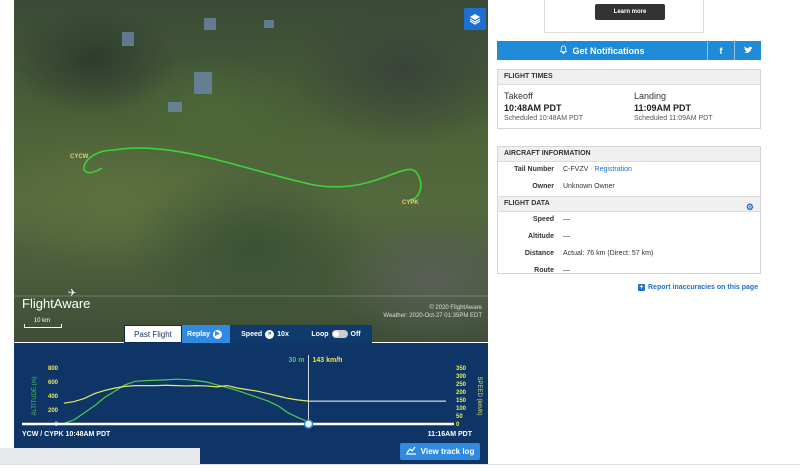 This screenshot has height=472, width=800. What do you see at coordinates (566, 236) in the screenshot?
I see `altitude-value: —` at bounding box center [566, 236].